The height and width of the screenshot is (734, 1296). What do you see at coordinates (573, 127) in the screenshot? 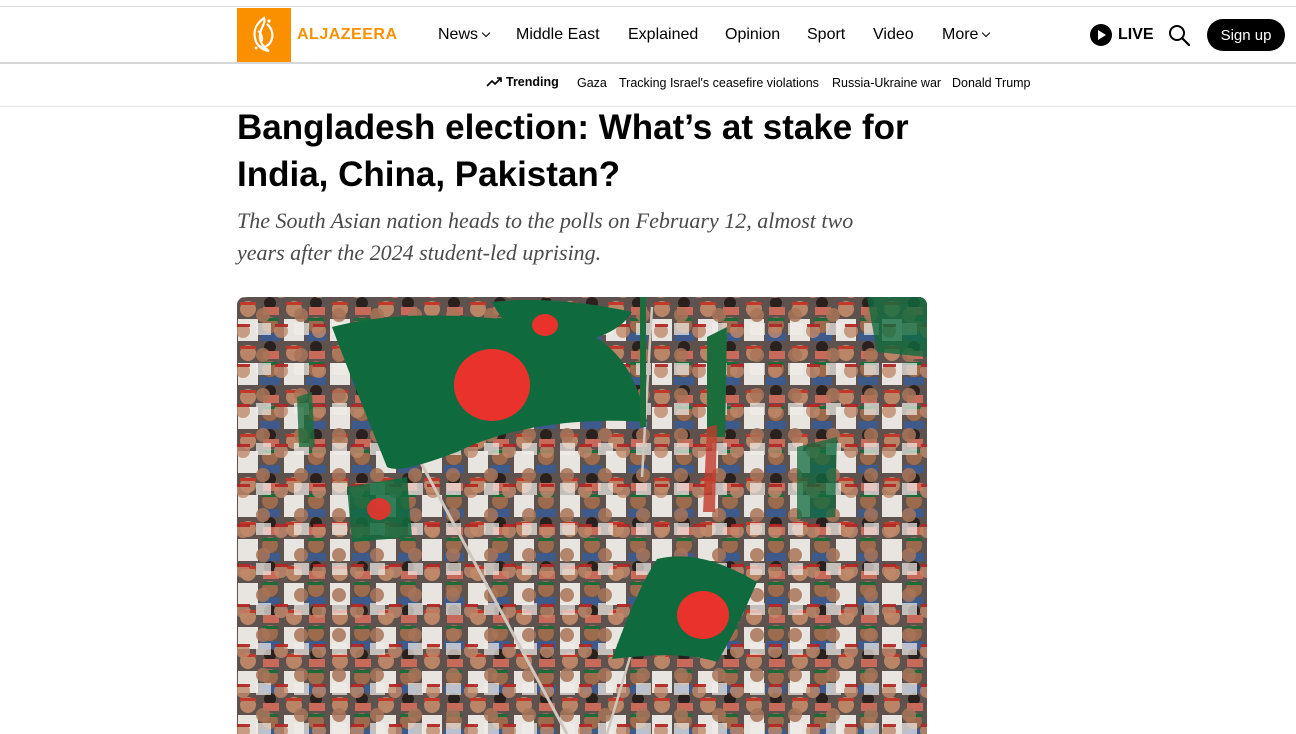
I see `headline-line-1: Bangladesh election: What’s at stake for` at bounding box center [573, 127].